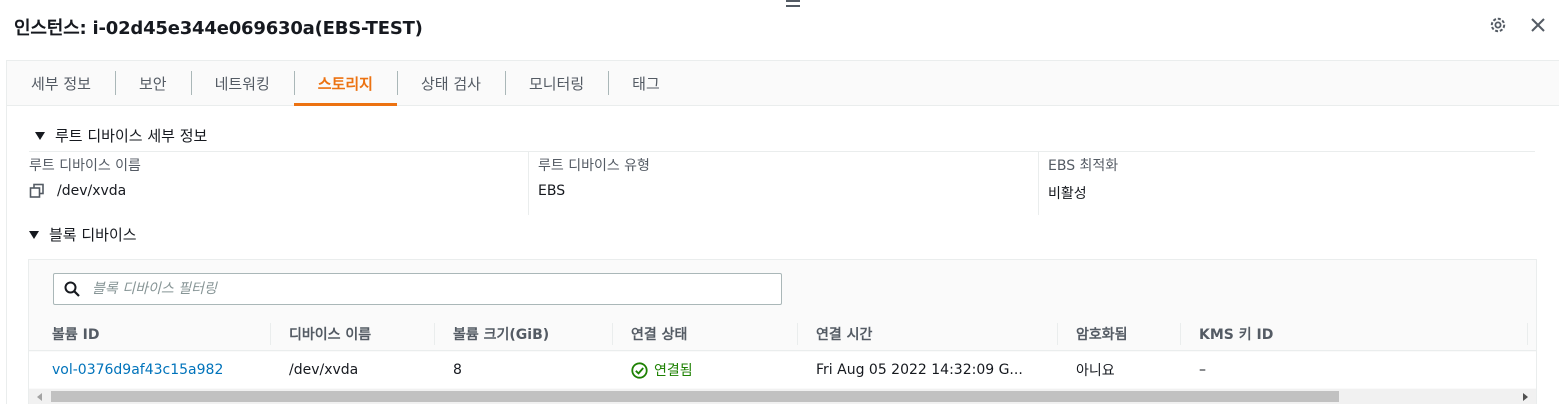  What do you see at coordinates (501, 334) in the screenshot?
I see `column-header-volume-size: 볼륨 크기(GiB)` at bounding box center [501, 334].